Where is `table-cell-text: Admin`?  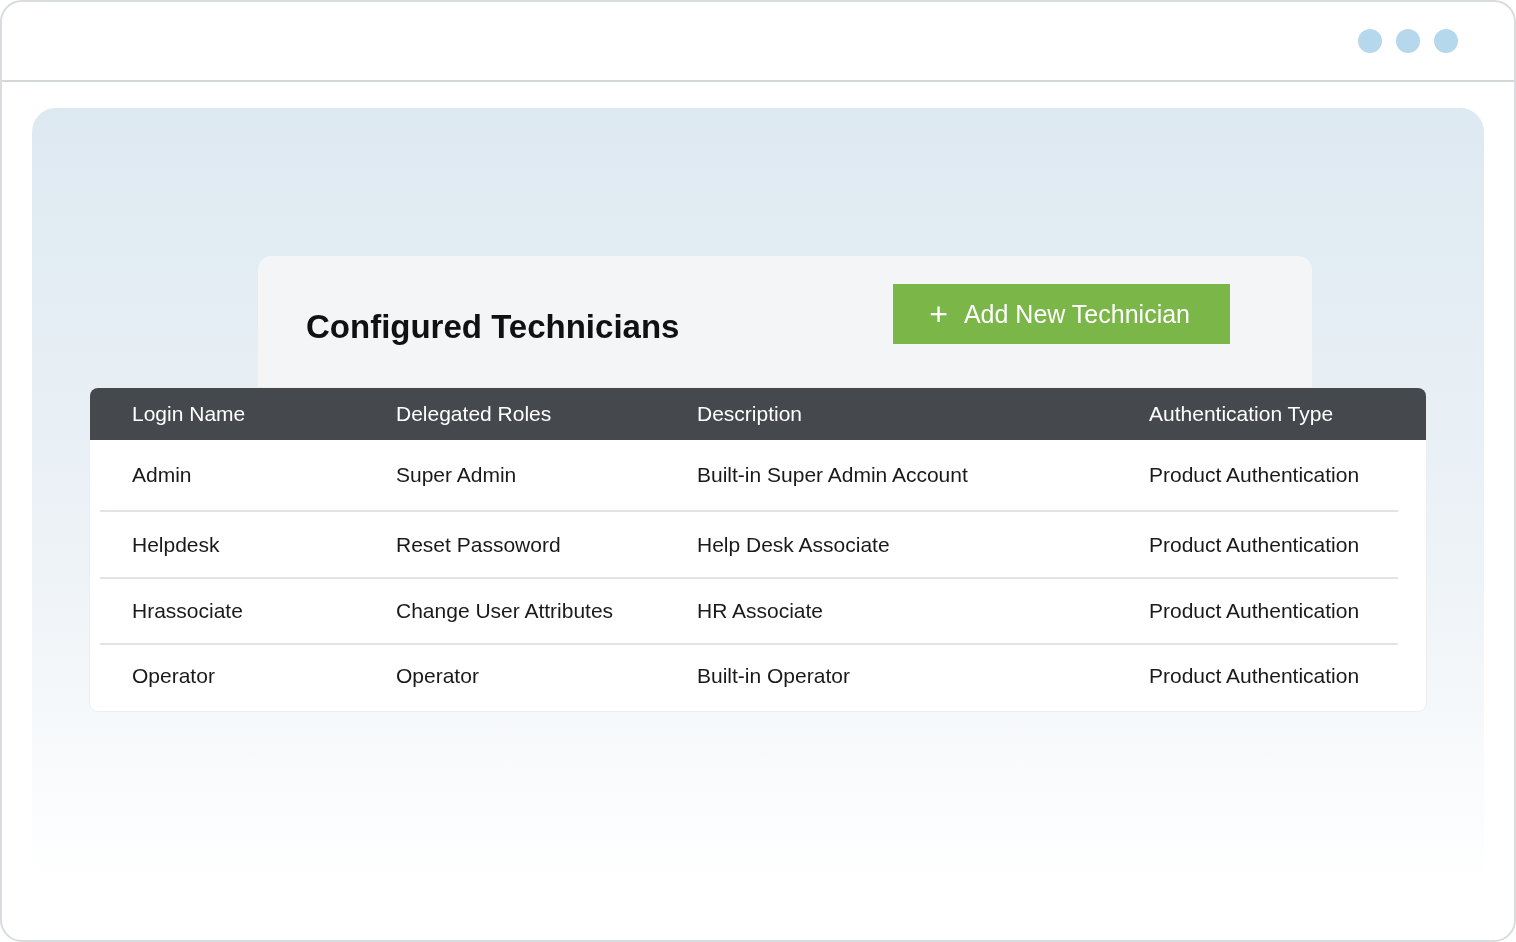 table-cell-text: Admin is located at coordinates (162, 475).